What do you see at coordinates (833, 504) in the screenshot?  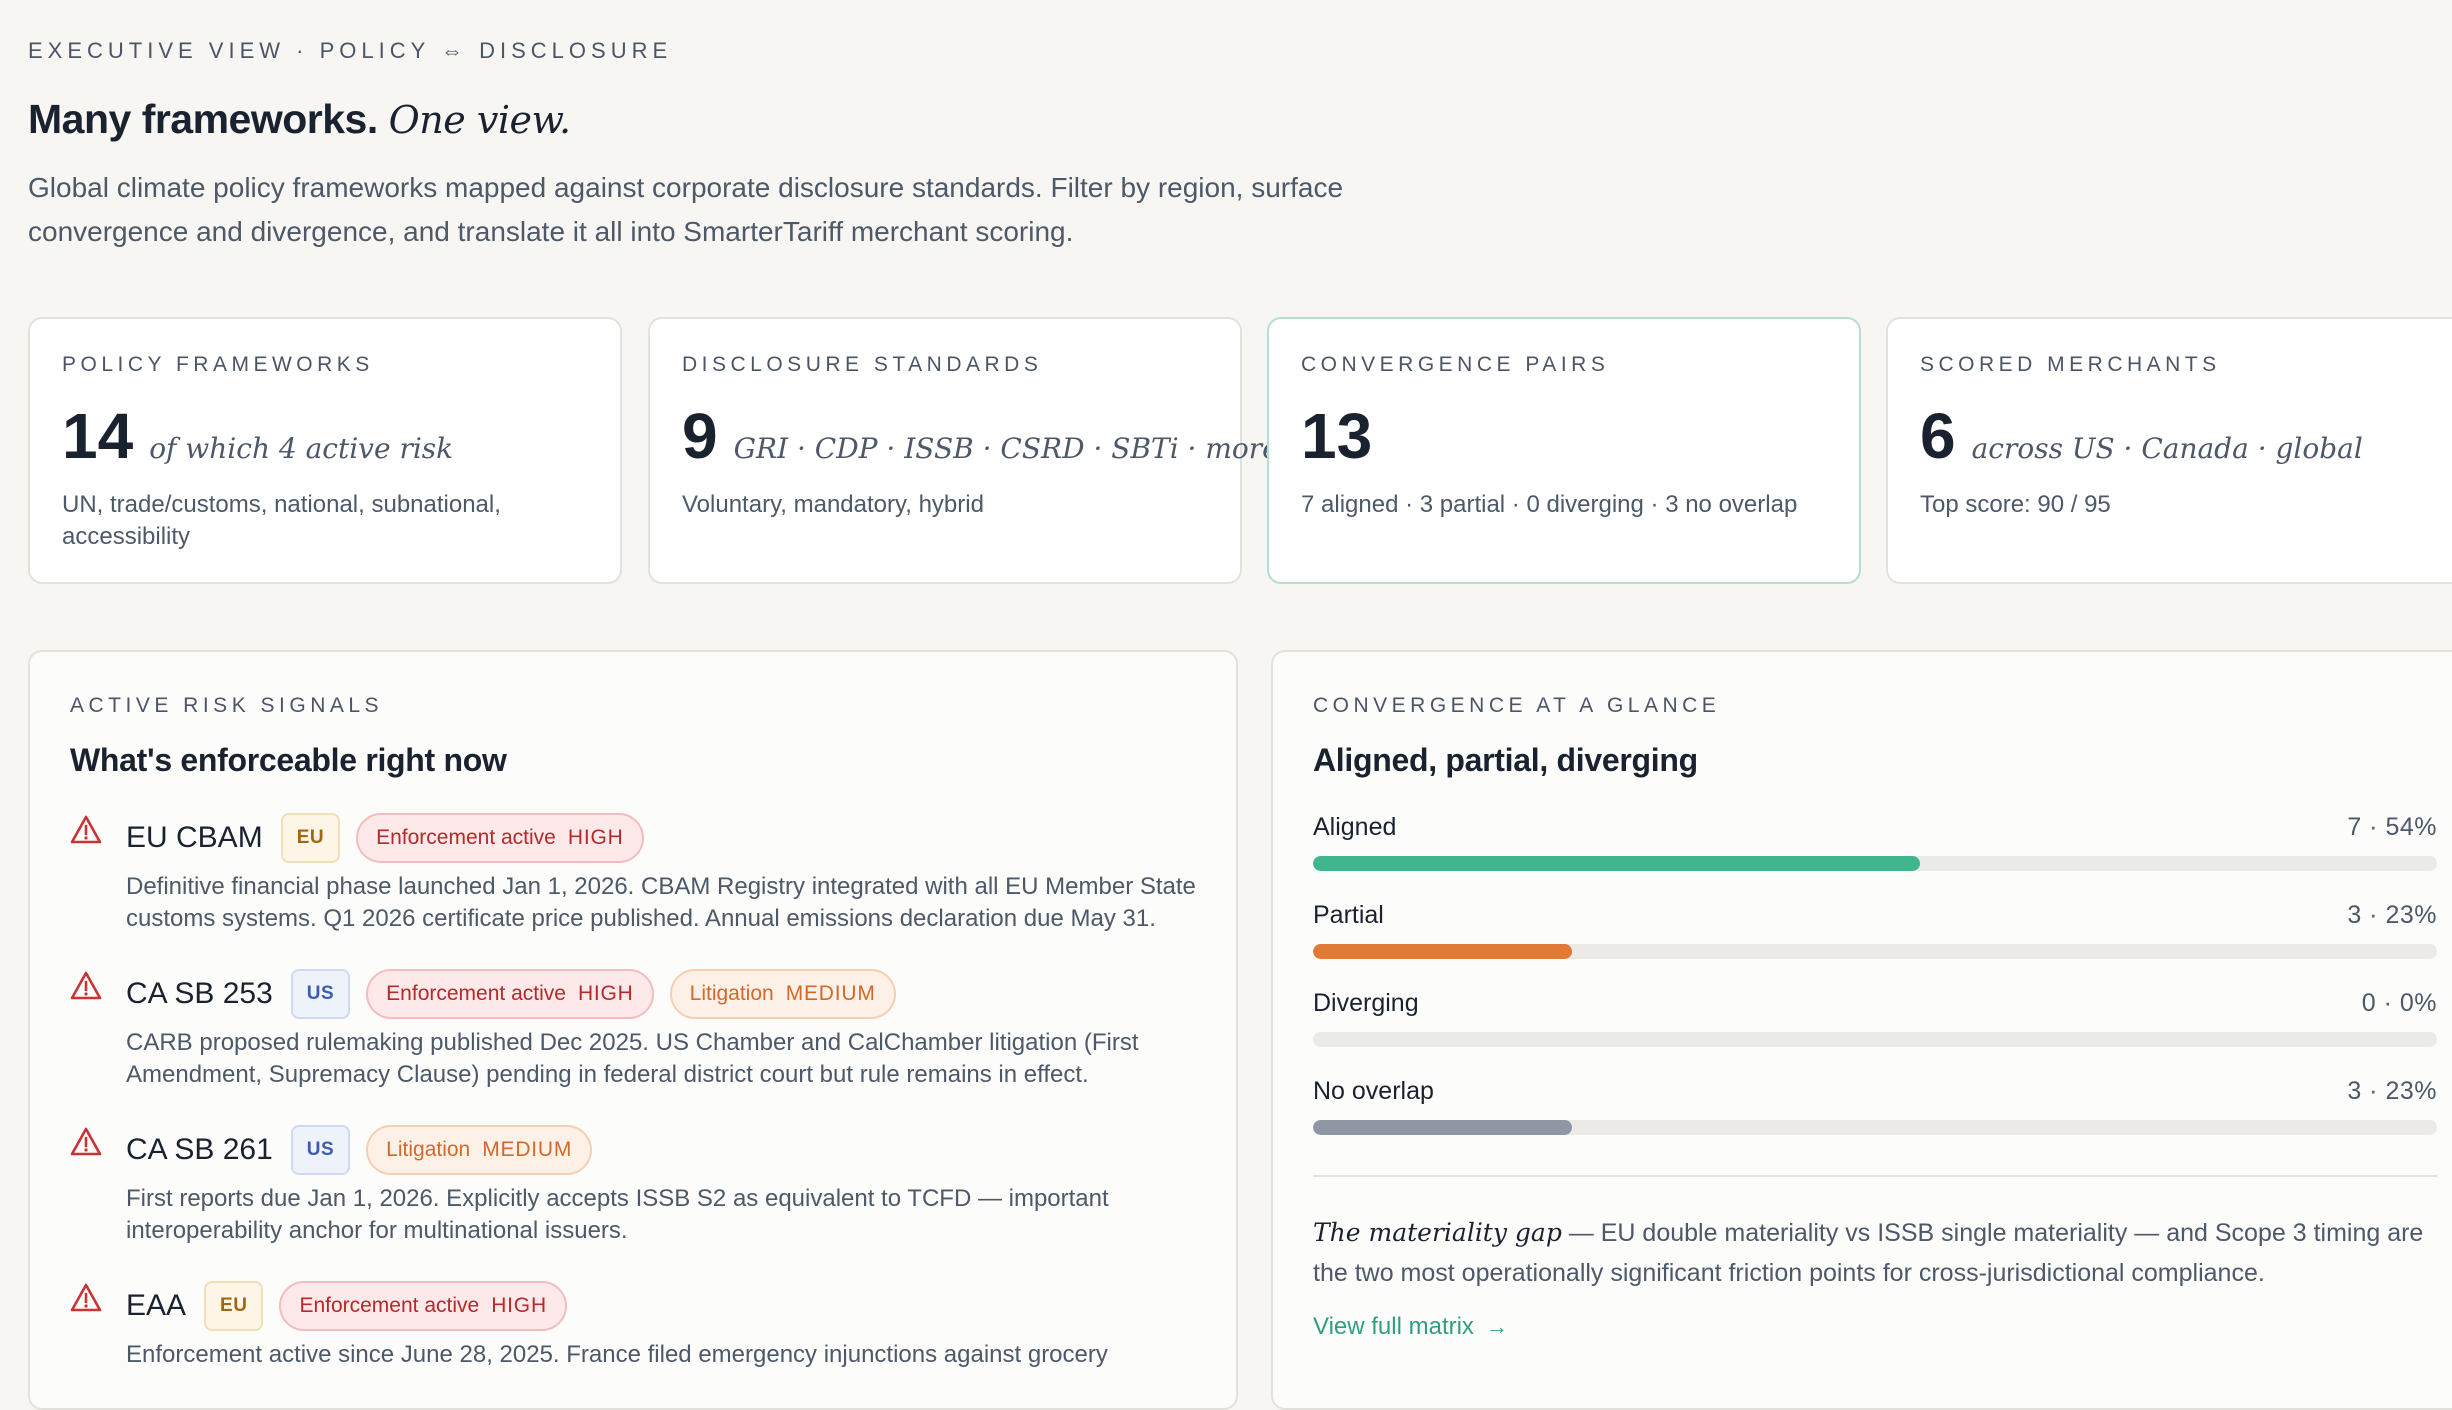 I see `stat-sub: Voluntary, mandatory, hybrid` at bounding box center [833, 504].